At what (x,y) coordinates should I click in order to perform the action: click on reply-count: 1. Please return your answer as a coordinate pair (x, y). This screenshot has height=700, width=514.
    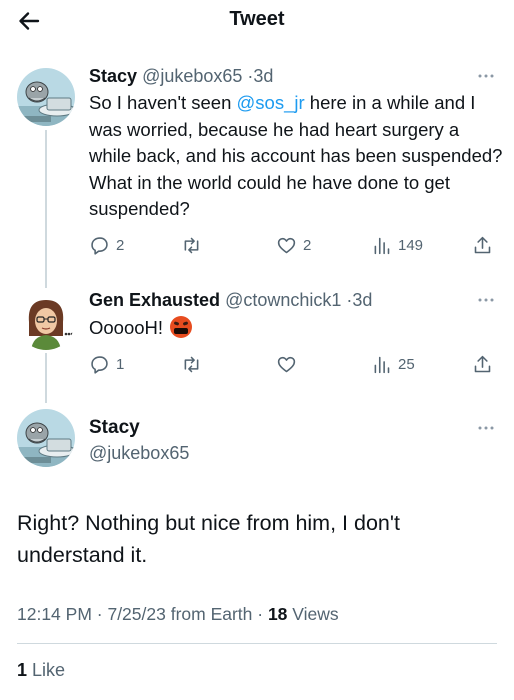
    Looking at the image, I should click on (120, 364).